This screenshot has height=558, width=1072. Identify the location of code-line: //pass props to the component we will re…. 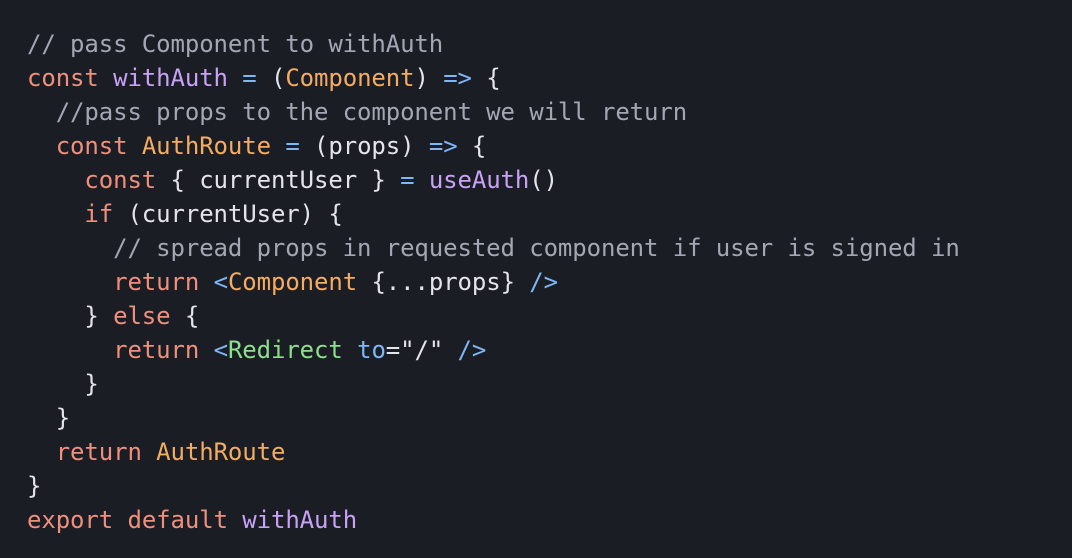
(549, 112).